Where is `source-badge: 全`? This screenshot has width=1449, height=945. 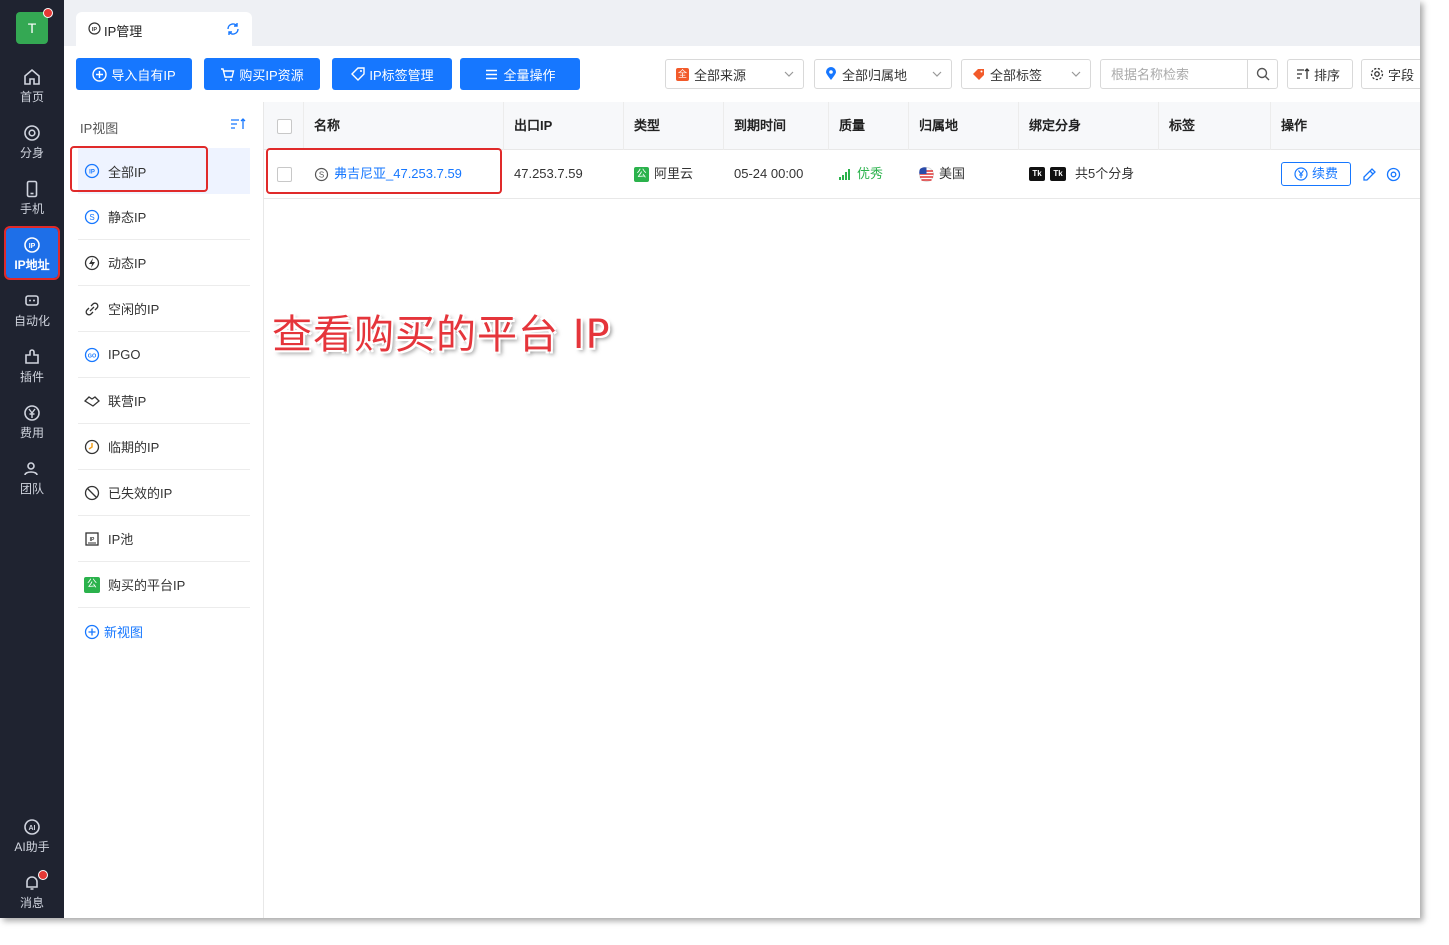 source-badge: 全 is located at coordinates (682, 74).